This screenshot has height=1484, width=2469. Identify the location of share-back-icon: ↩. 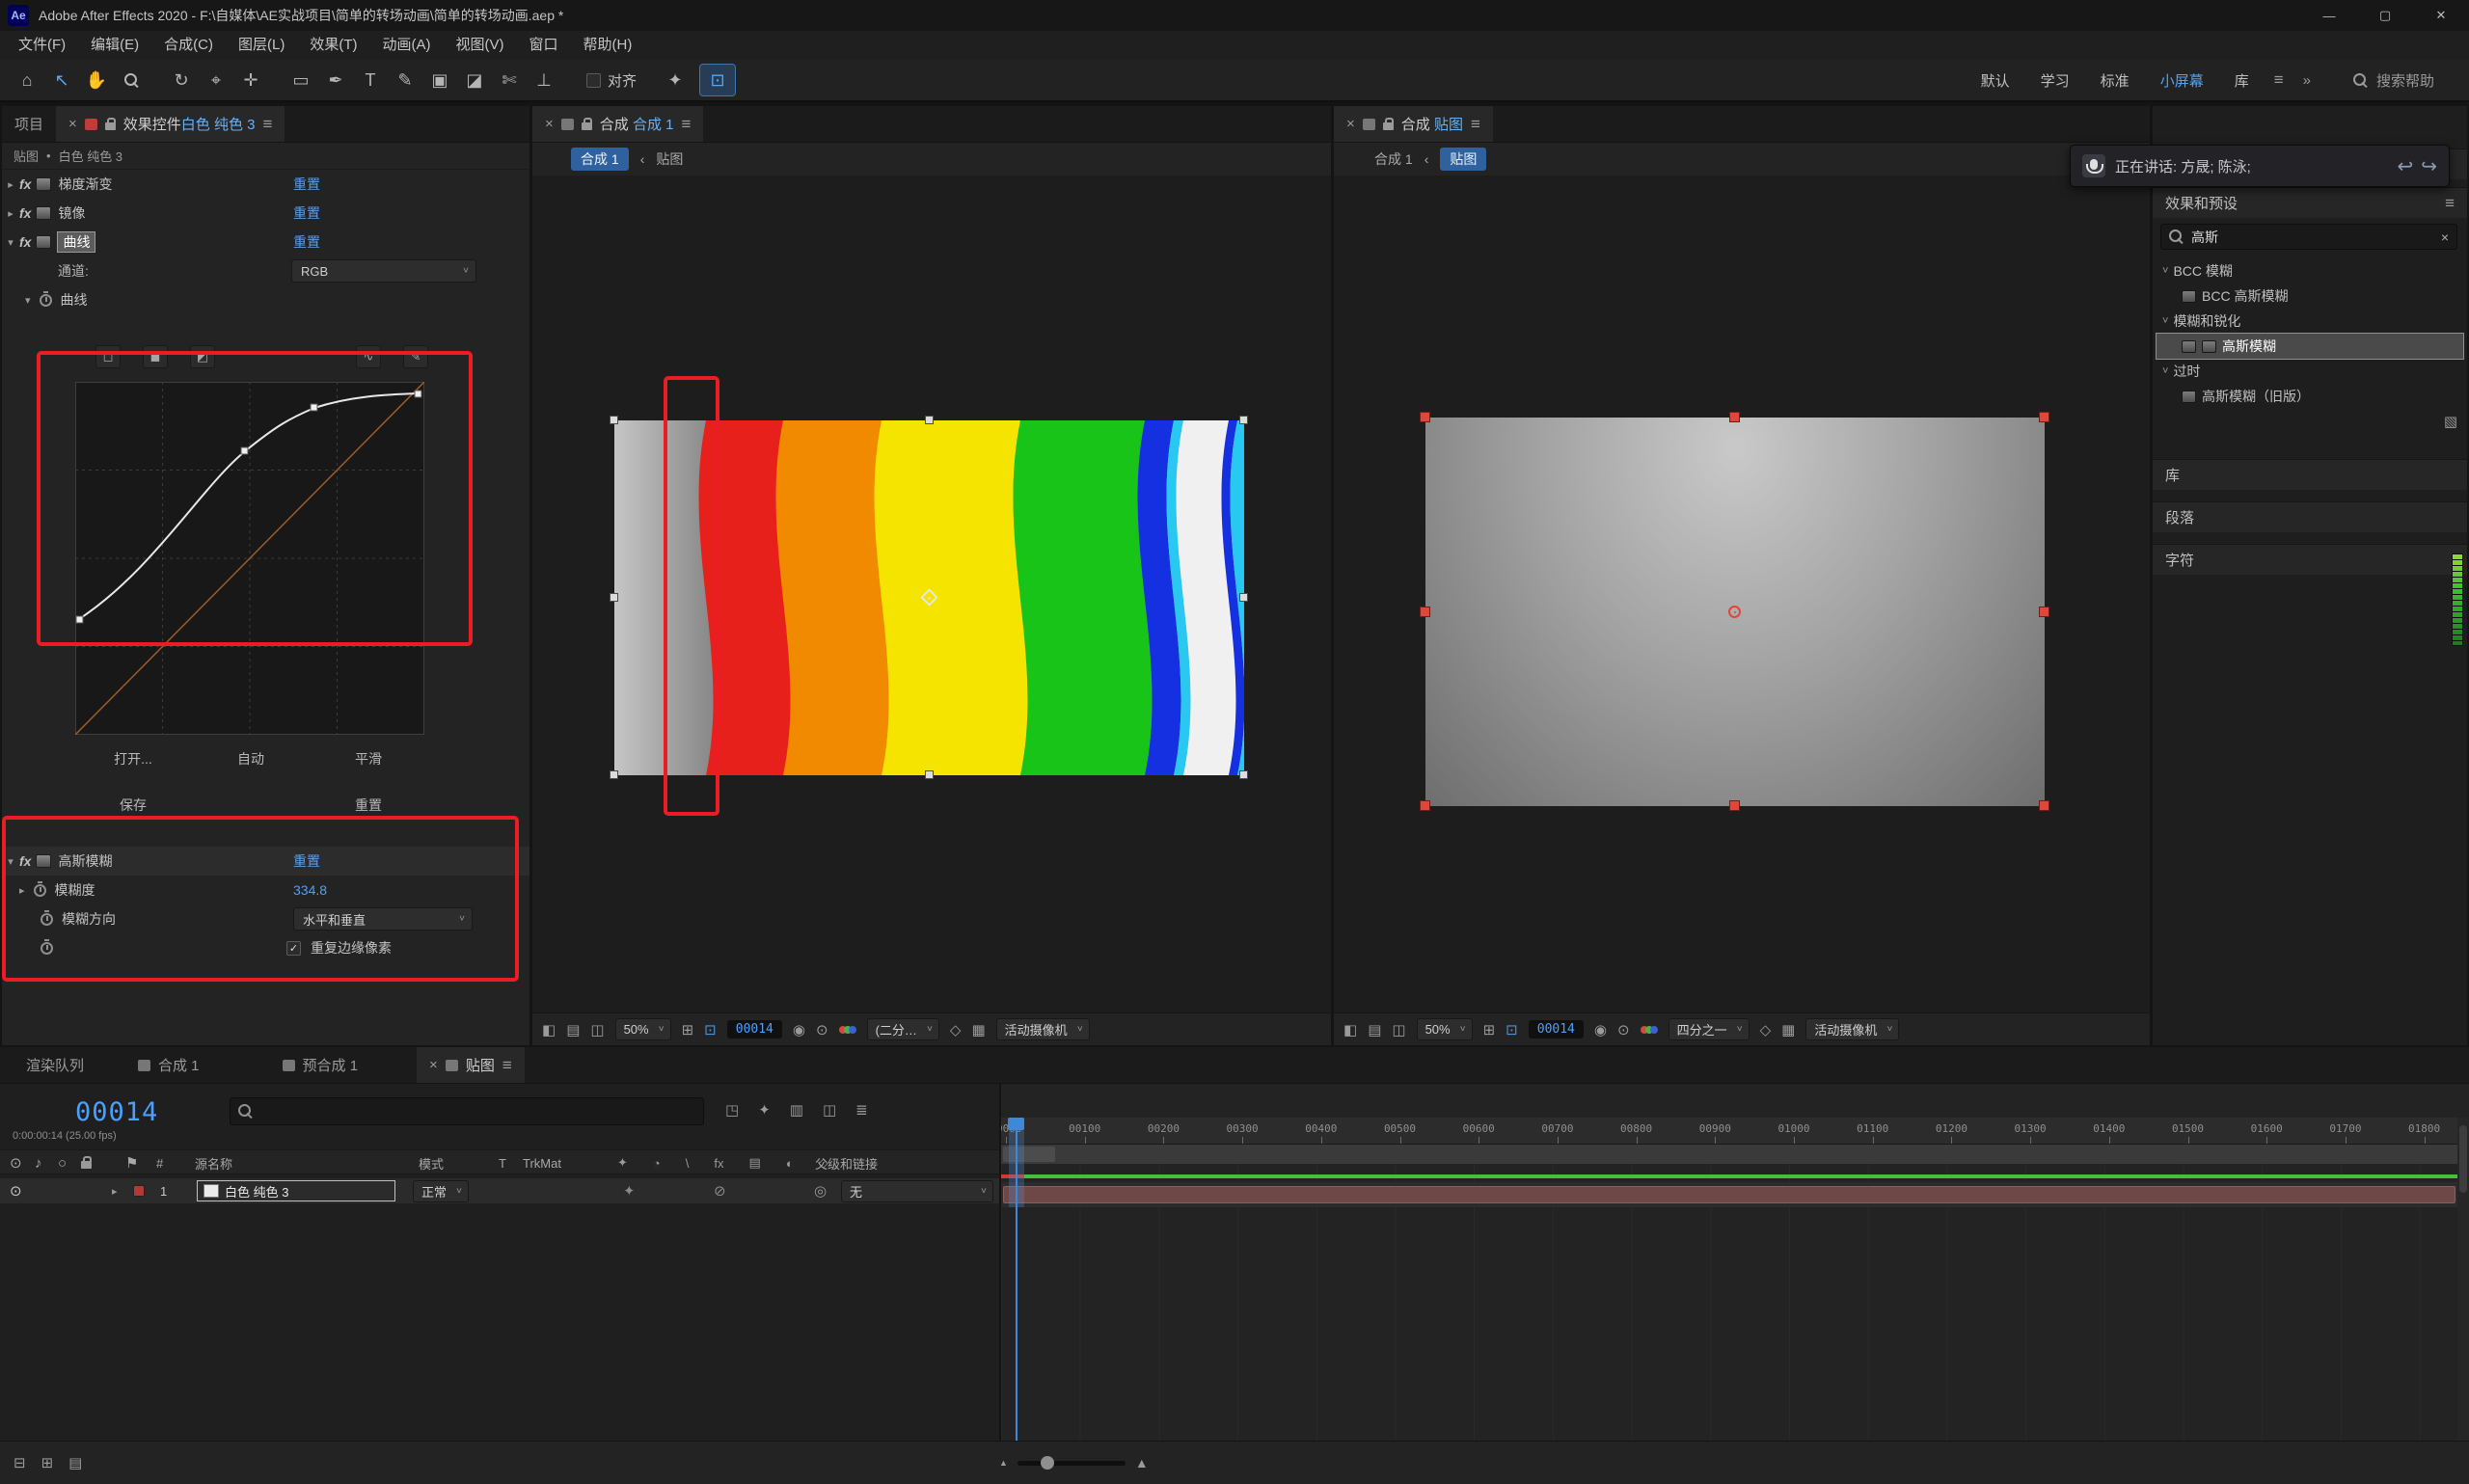
(2405, 166).